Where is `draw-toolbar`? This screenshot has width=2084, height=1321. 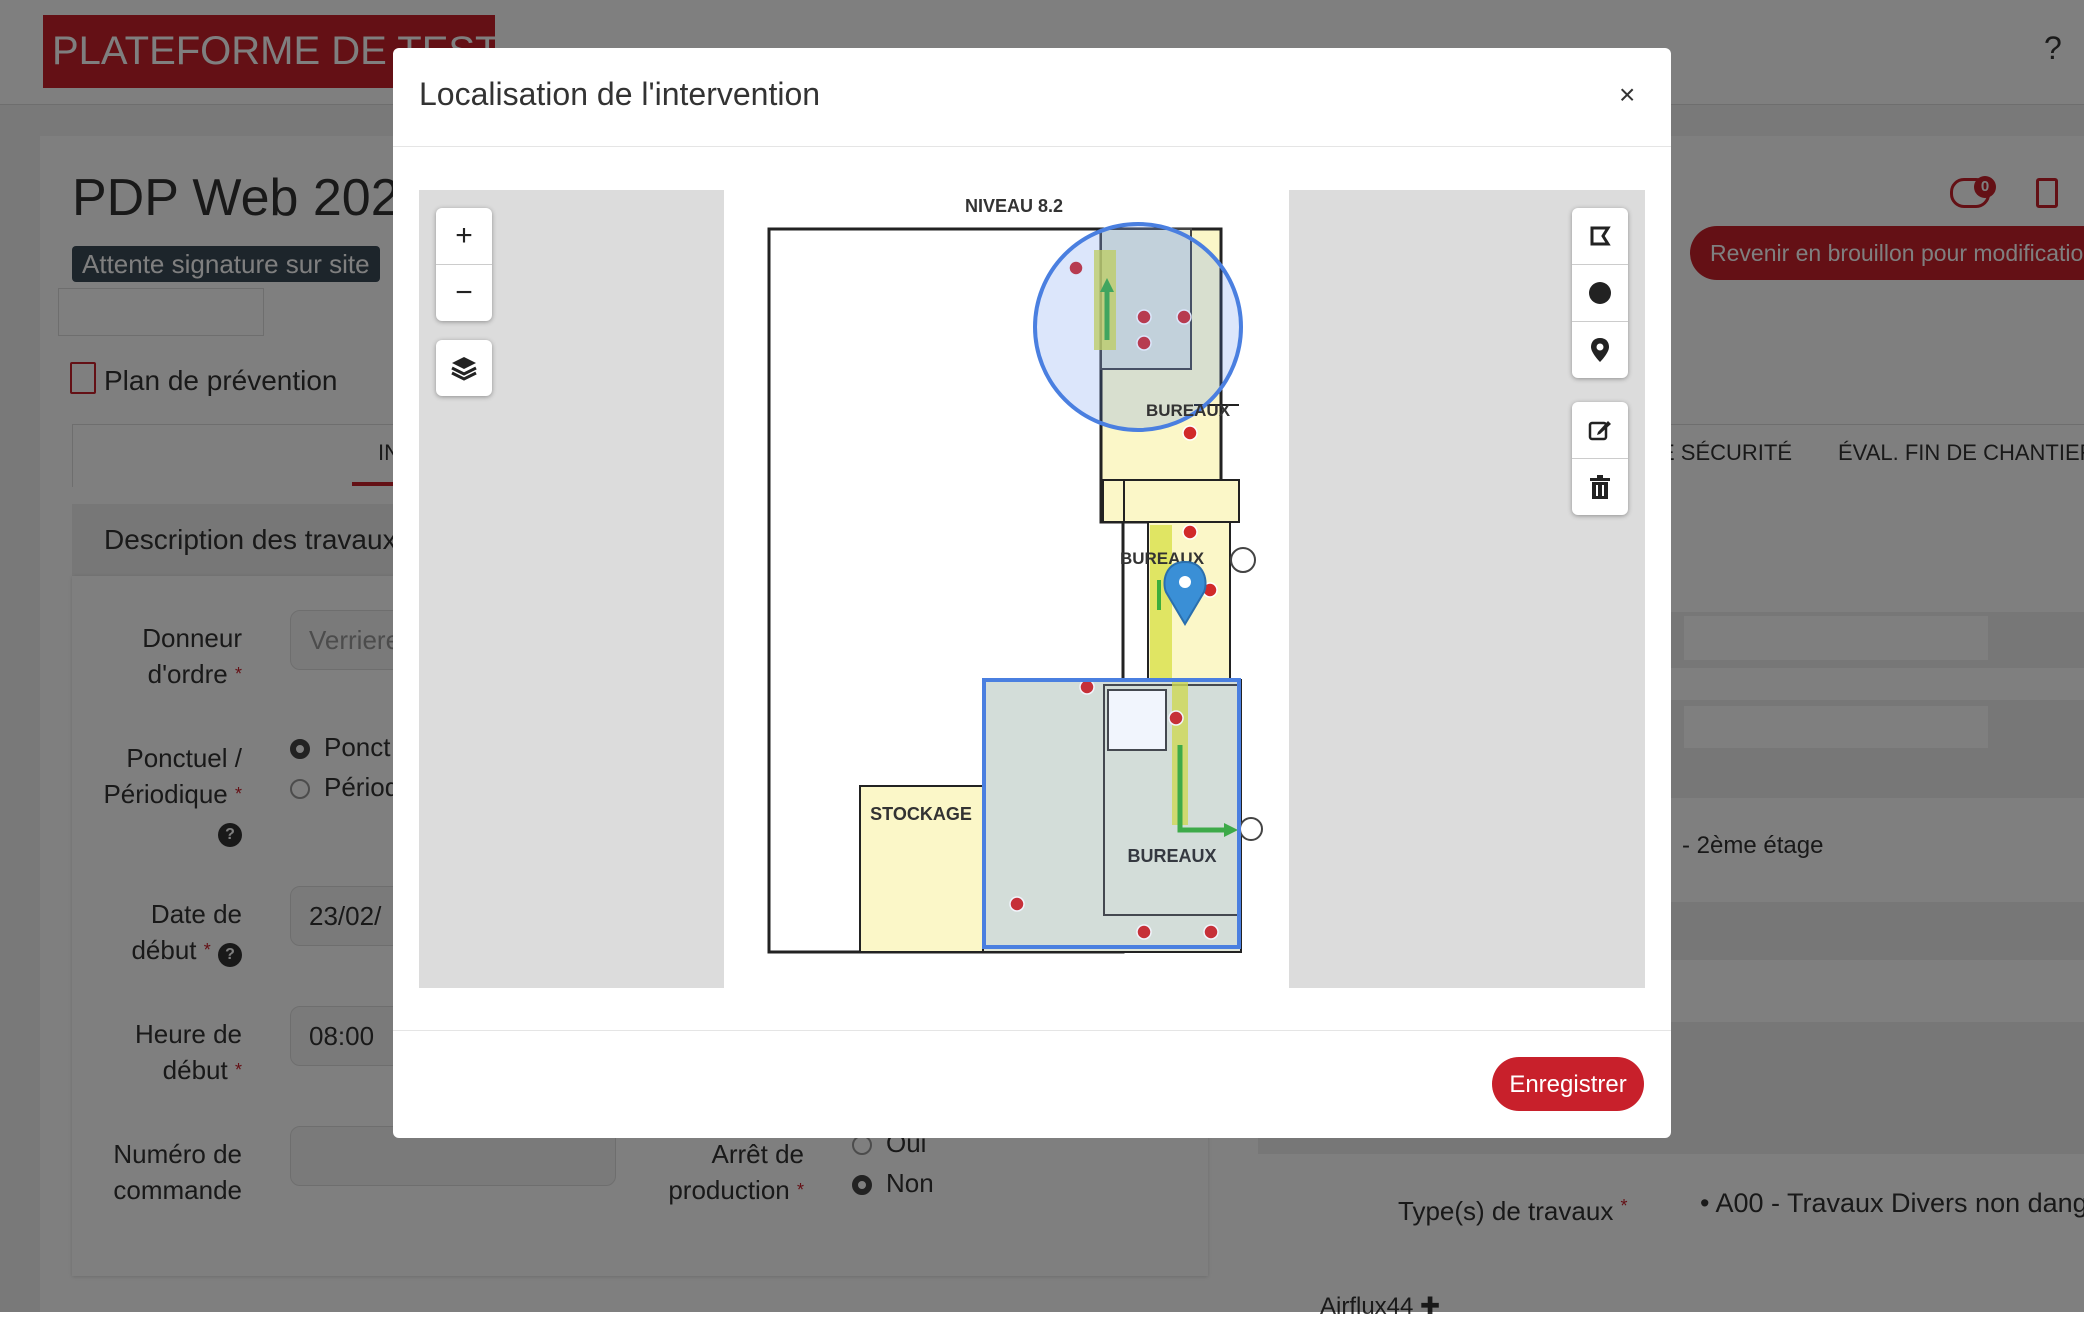 draw-toolbar is located at coordinates (1600, 293).